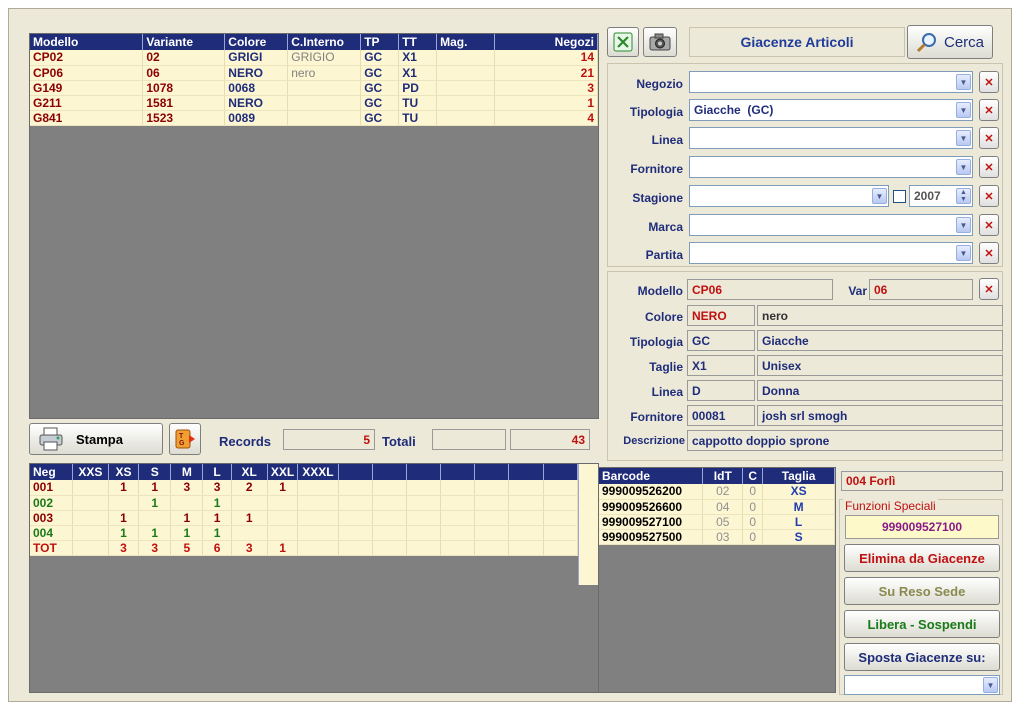 The height and width of the screenshot is (706, 1016). I want to click on column-header: C.Interno, so click(324, 42).